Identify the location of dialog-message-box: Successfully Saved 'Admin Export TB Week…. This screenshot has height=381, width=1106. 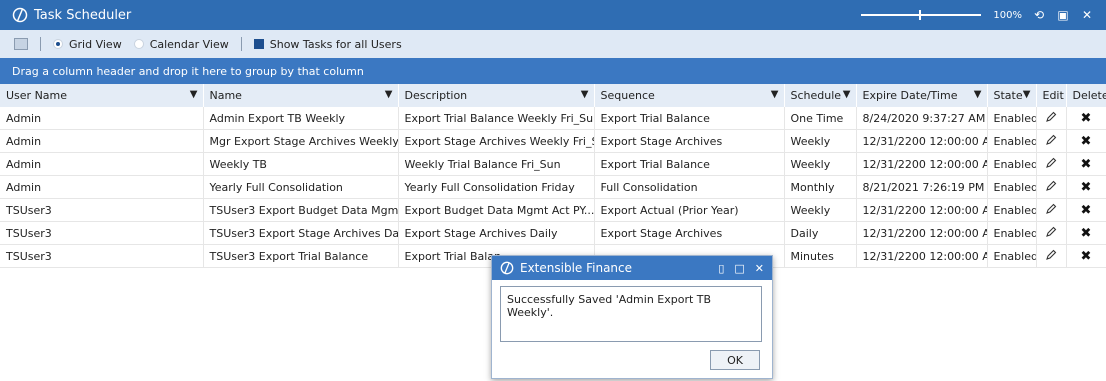
(631, 314).